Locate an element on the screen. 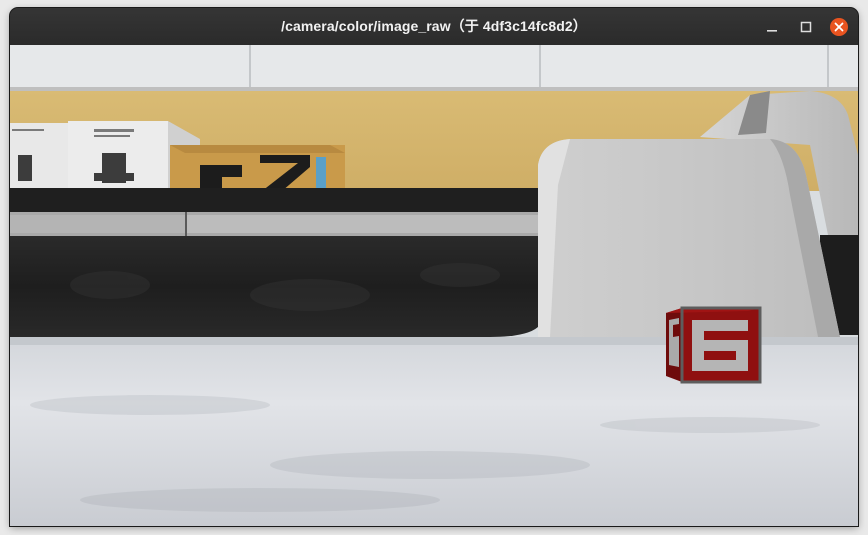 The image size is (868, 535). close-icon is located at coordinates (839, 27).